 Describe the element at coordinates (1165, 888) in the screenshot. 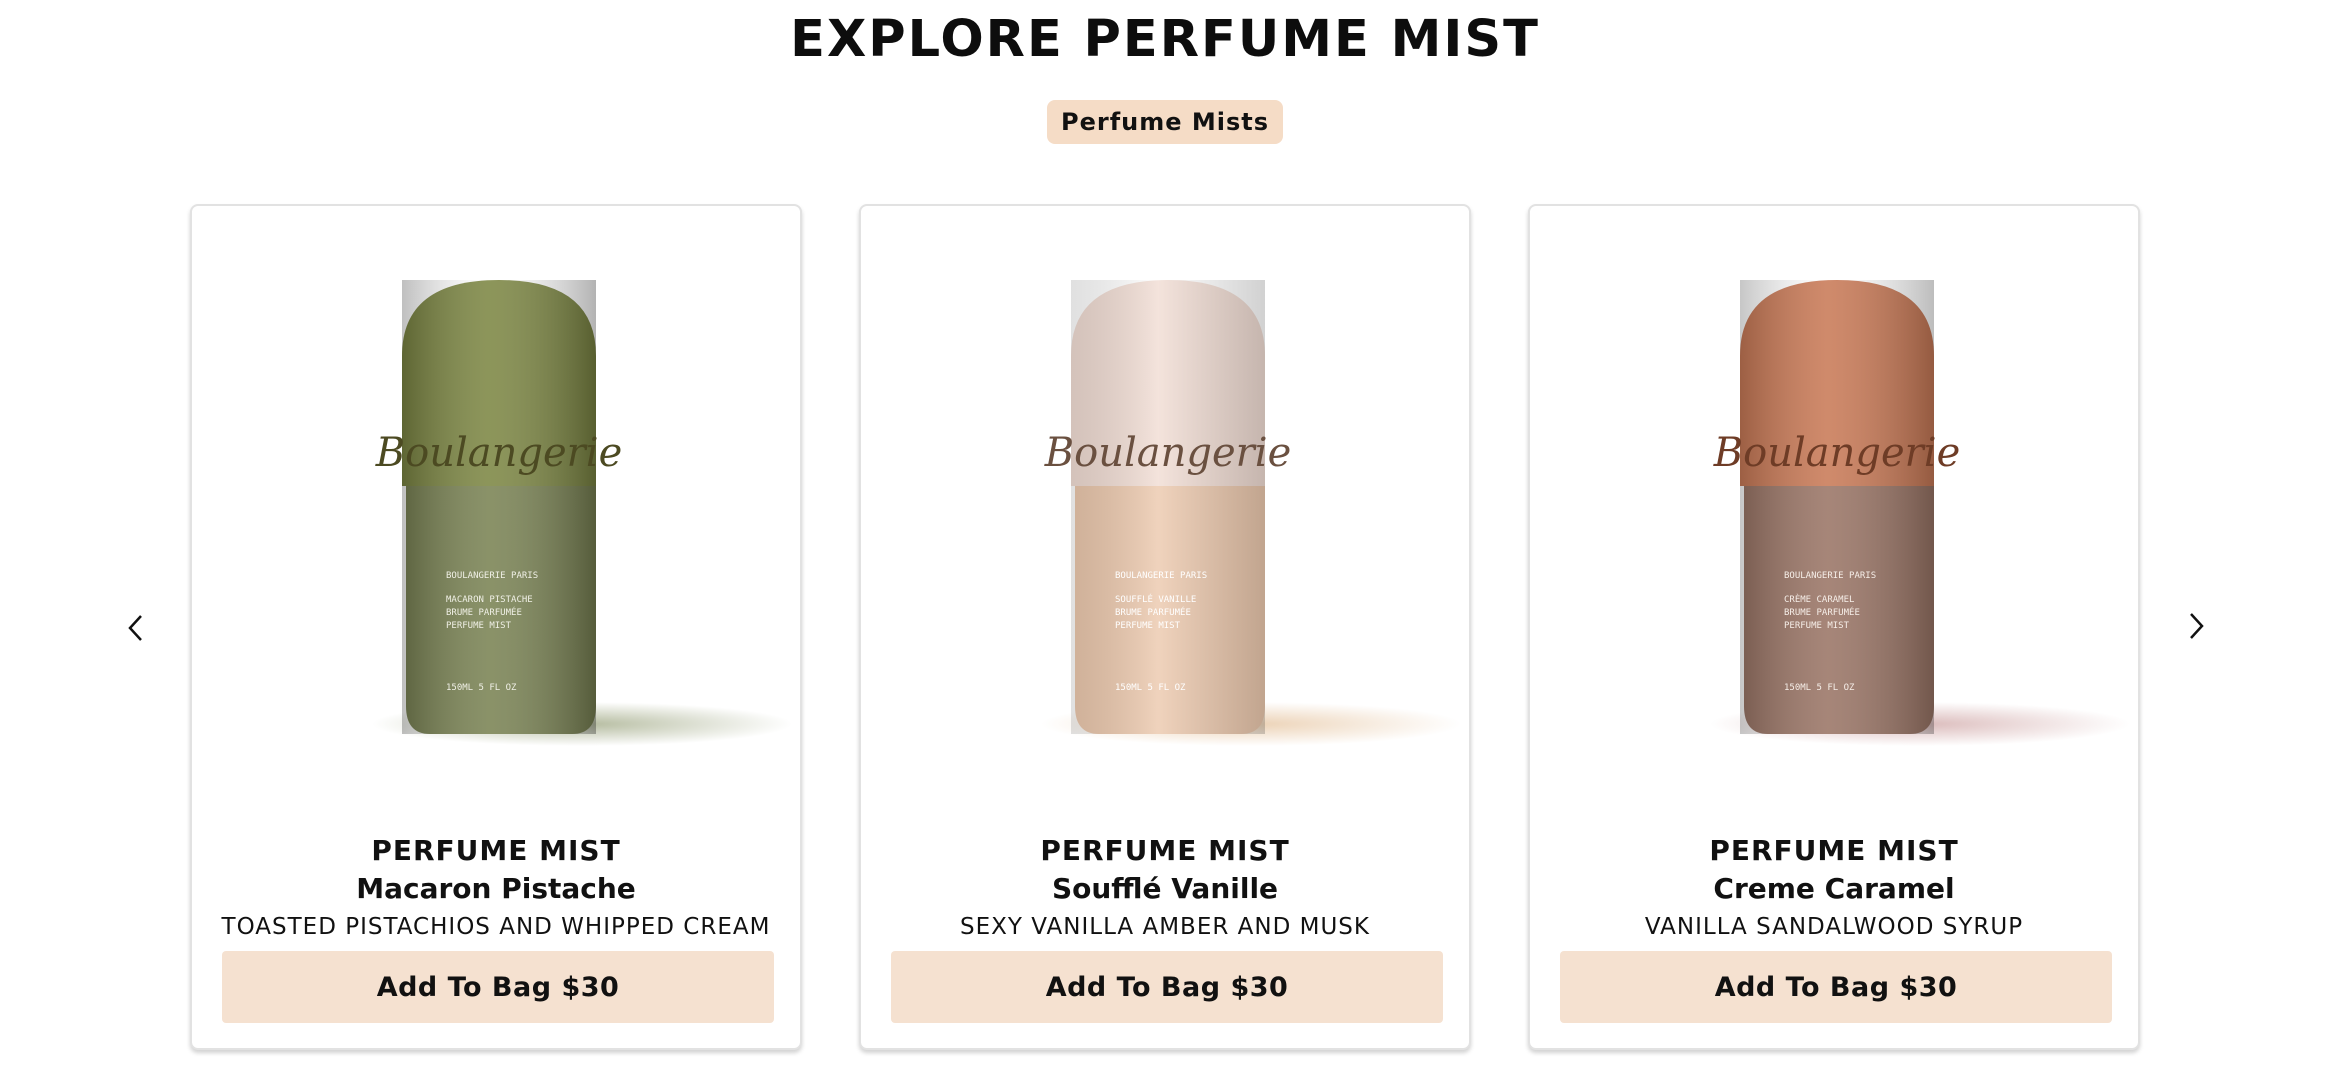

I see `product-name: Soufflé Vanille` at that location.